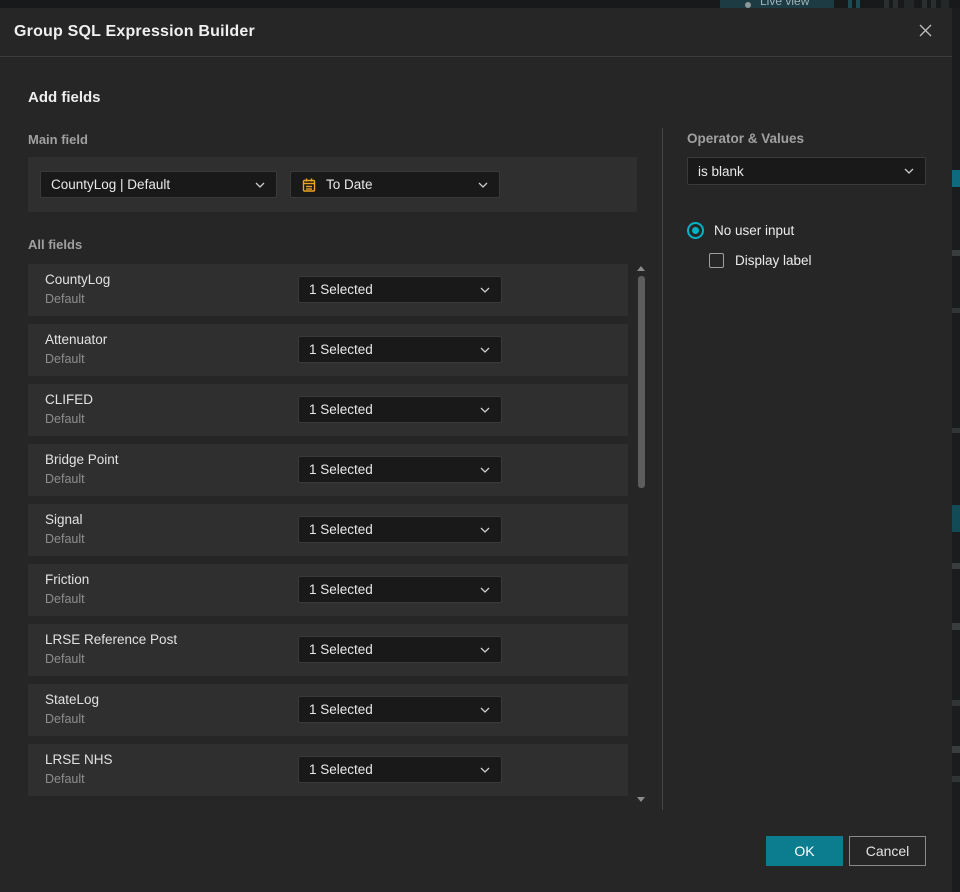 The width and height of the screenshot is (960, 892). I want to click on field-row: Friction Default 1 Selected, so click(328, 590).